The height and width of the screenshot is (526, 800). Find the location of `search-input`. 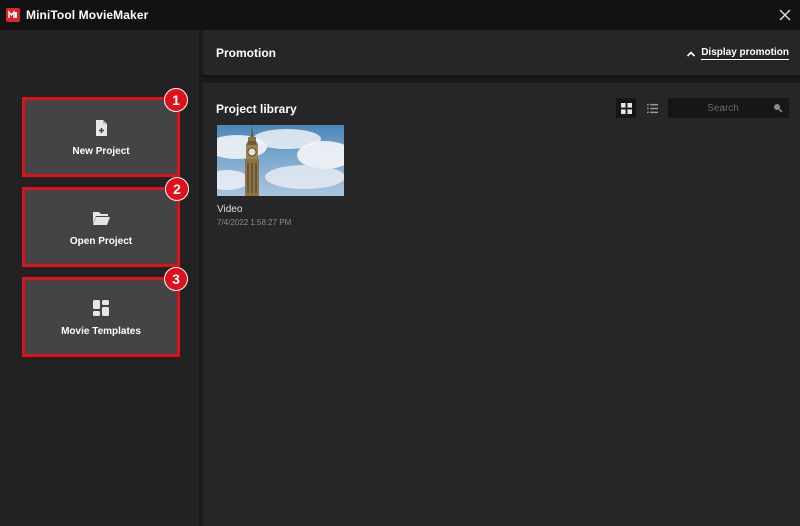

search-input is located at coordinates (718, 108).